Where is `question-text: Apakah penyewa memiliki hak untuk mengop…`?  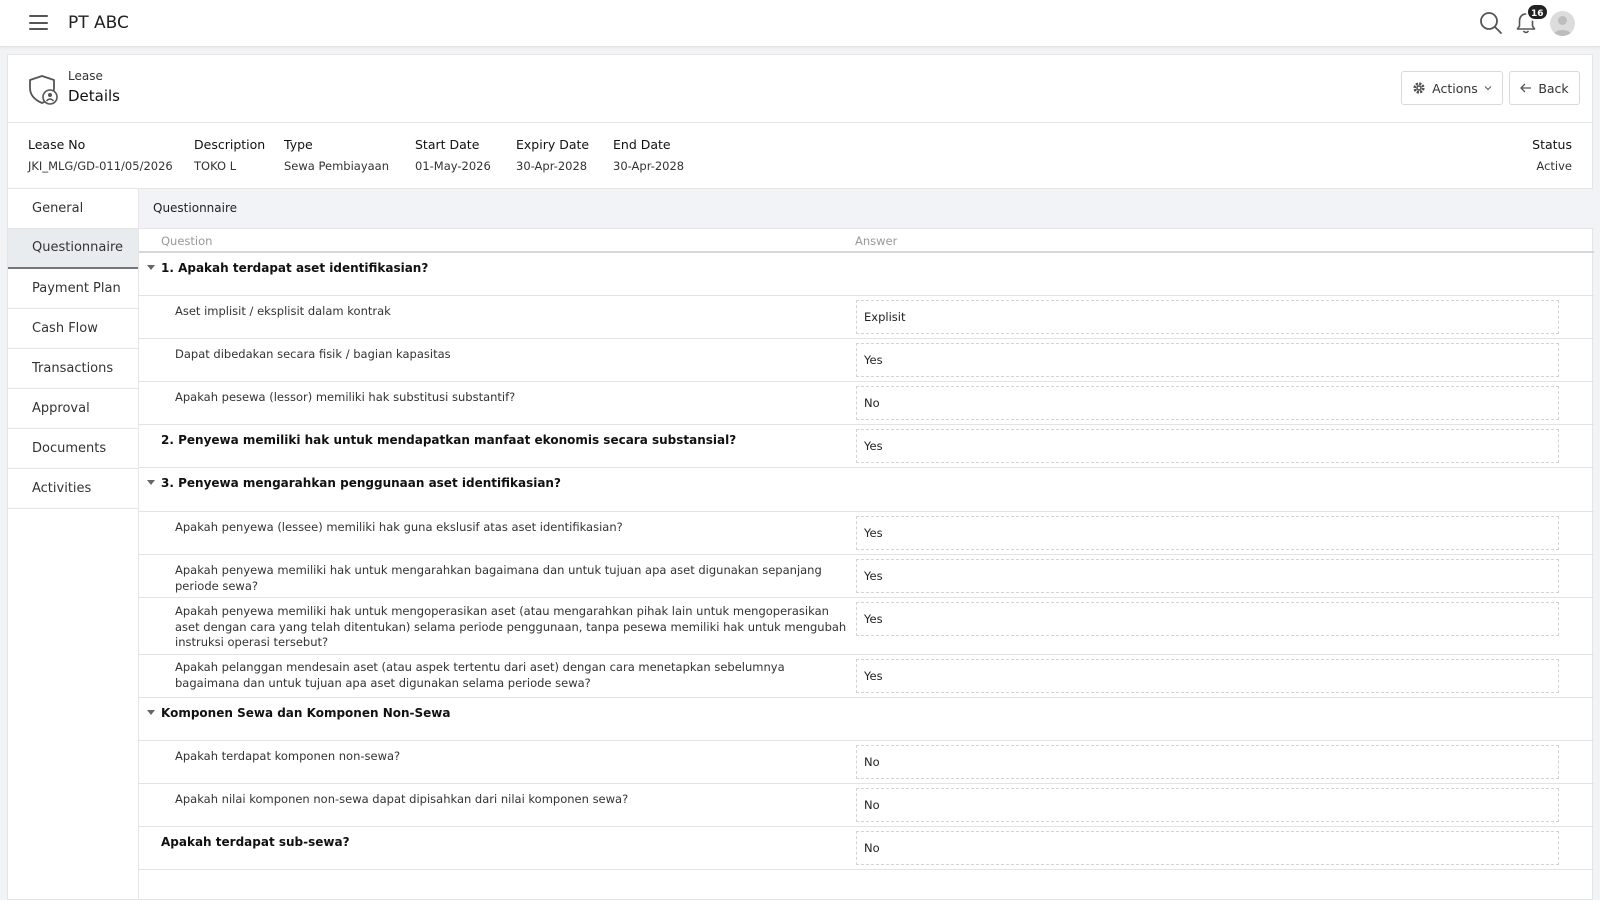
question-text: Apakah penyewa memiliki hak untuk mengop… is located at coordinates (511, 626).